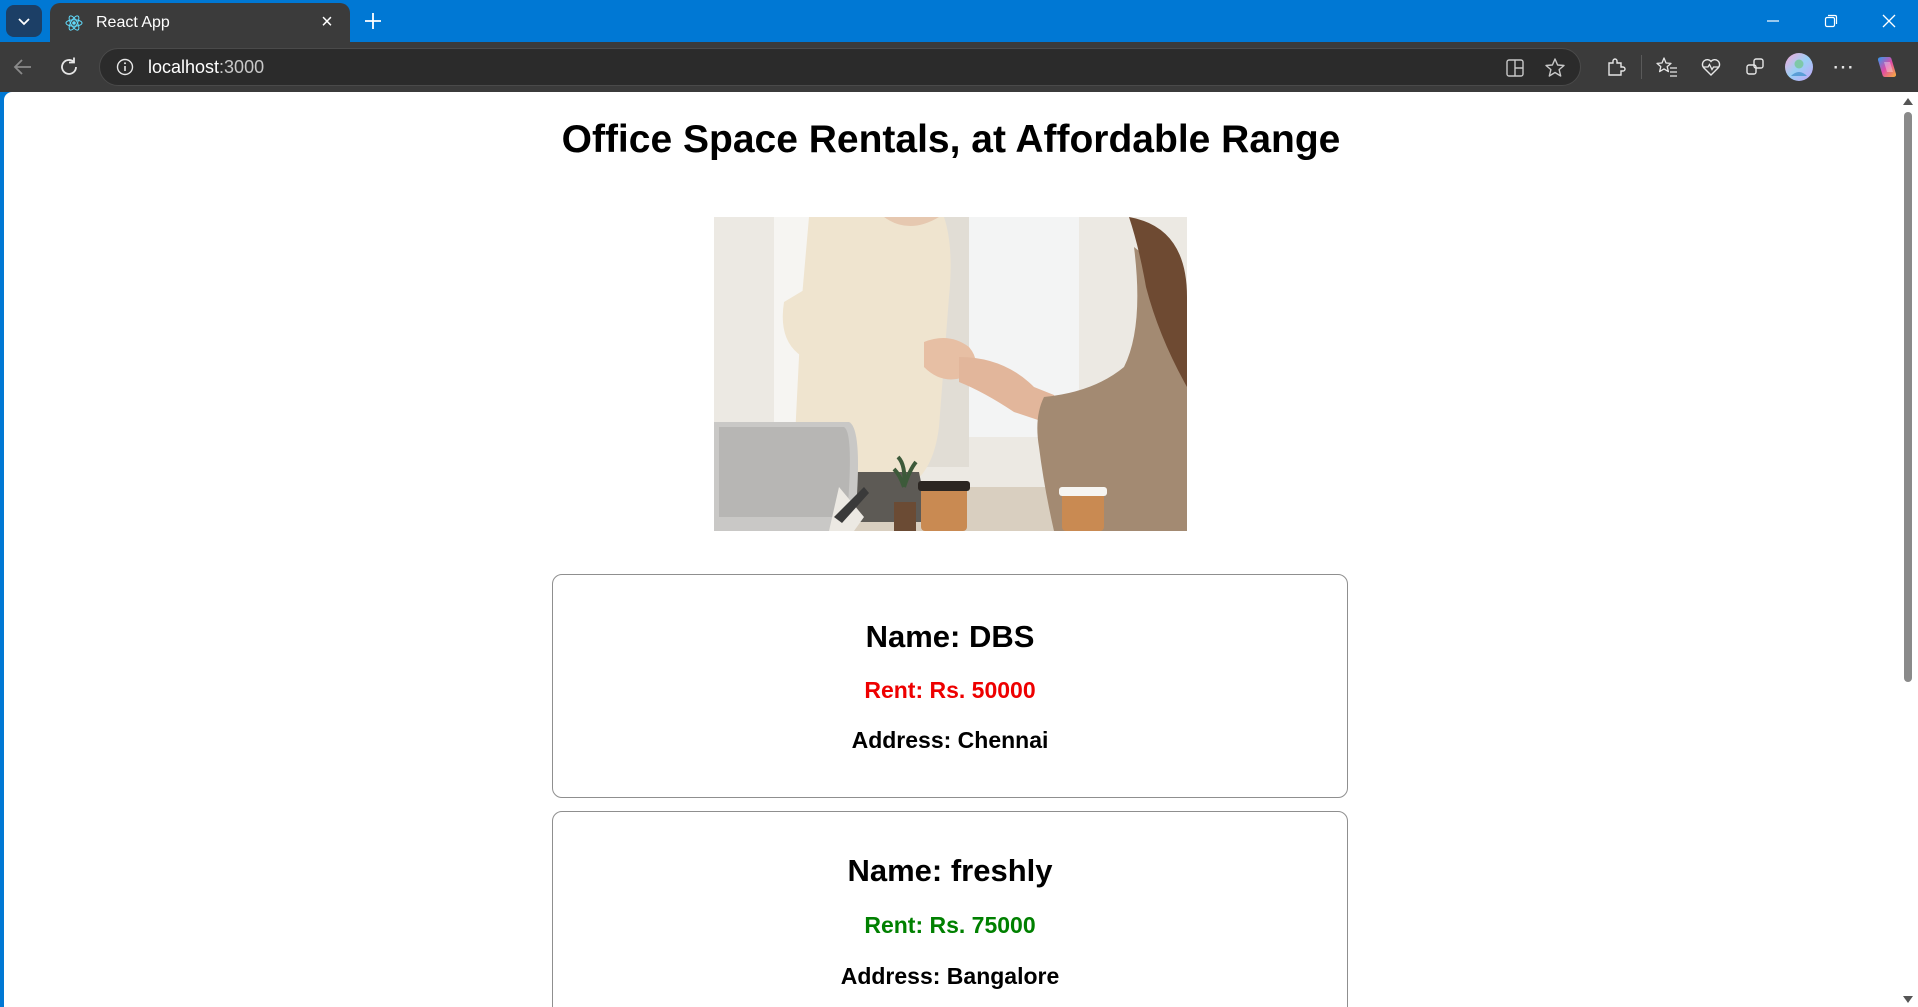 Image resolution: width=1918 pixels, height=1007 pixels. What do you see at coordinates (74, 23) in the screenshot?
I see `react-logo-icon` at bounding box center [74, 23].